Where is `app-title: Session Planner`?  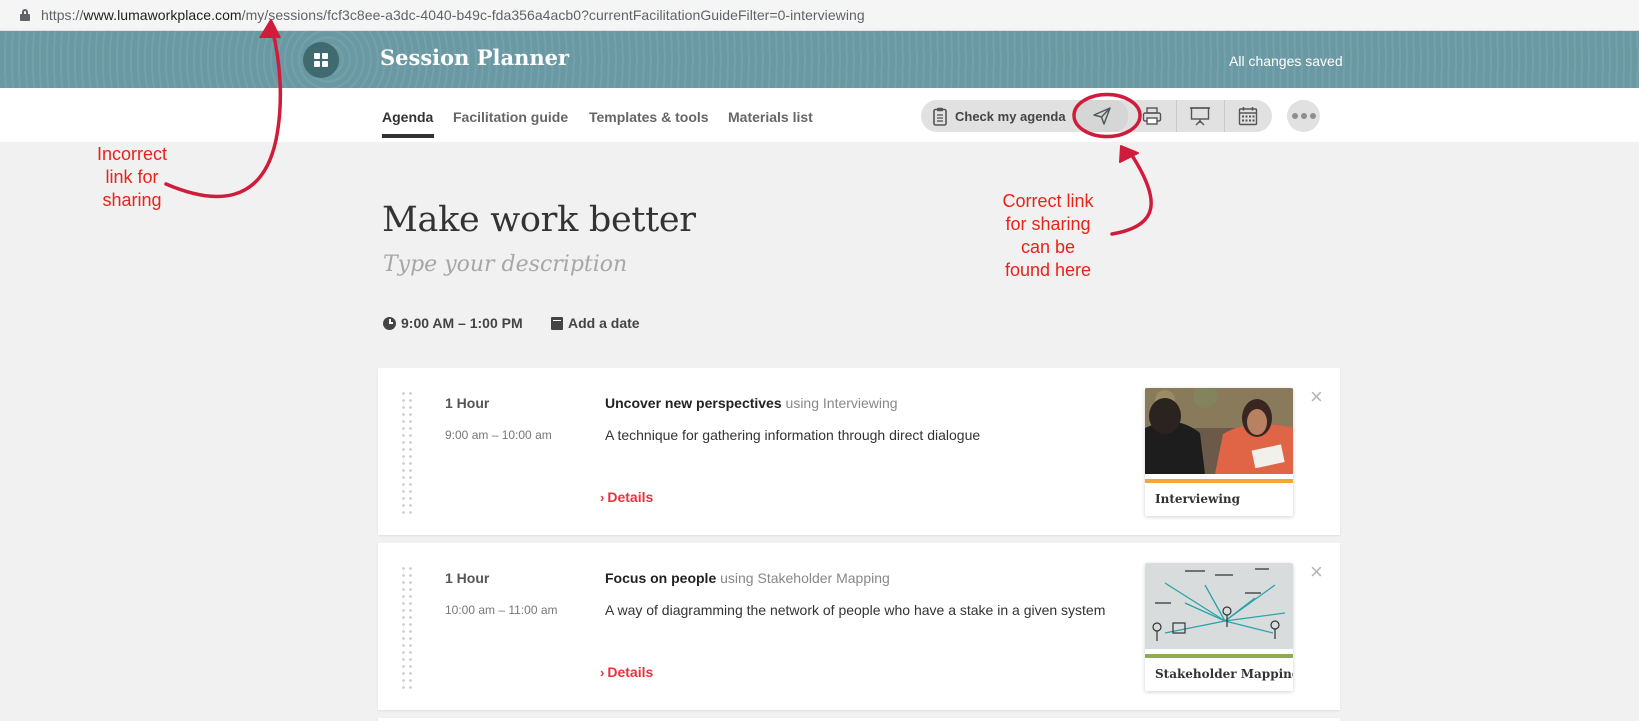
app-title: Session Planner is located at coordinates (475, 57).